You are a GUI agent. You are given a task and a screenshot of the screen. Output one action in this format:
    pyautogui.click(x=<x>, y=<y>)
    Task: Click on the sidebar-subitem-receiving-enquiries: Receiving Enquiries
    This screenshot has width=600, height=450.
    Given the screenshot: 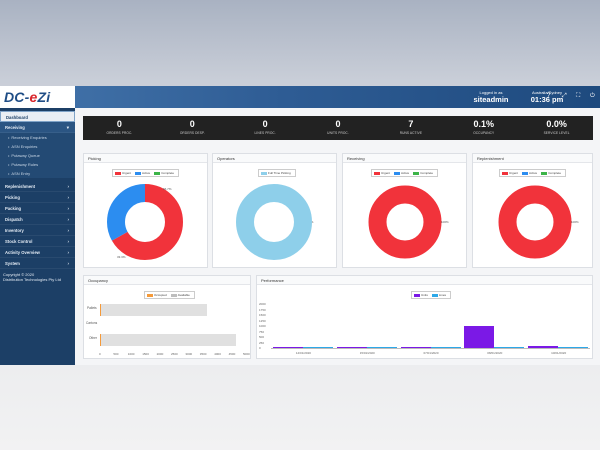 What is the action you would take?
    pyautogui.click(x=37, y=137)
    